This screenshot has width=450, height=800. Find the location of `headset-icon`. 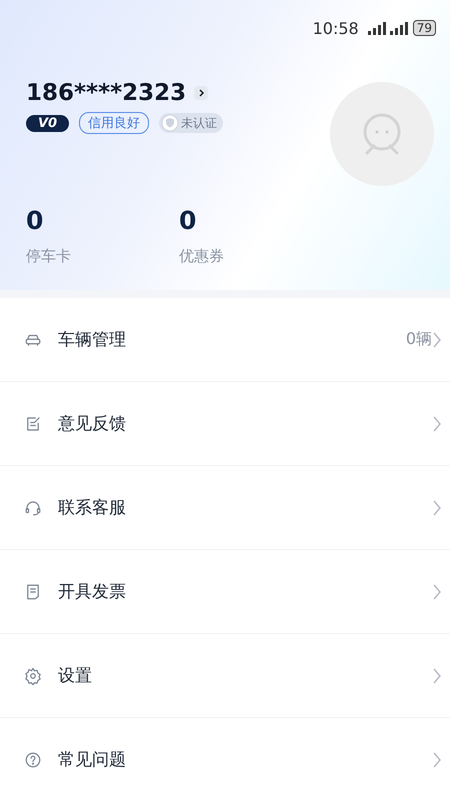

headset-icon is located at coordinates (33, 507).